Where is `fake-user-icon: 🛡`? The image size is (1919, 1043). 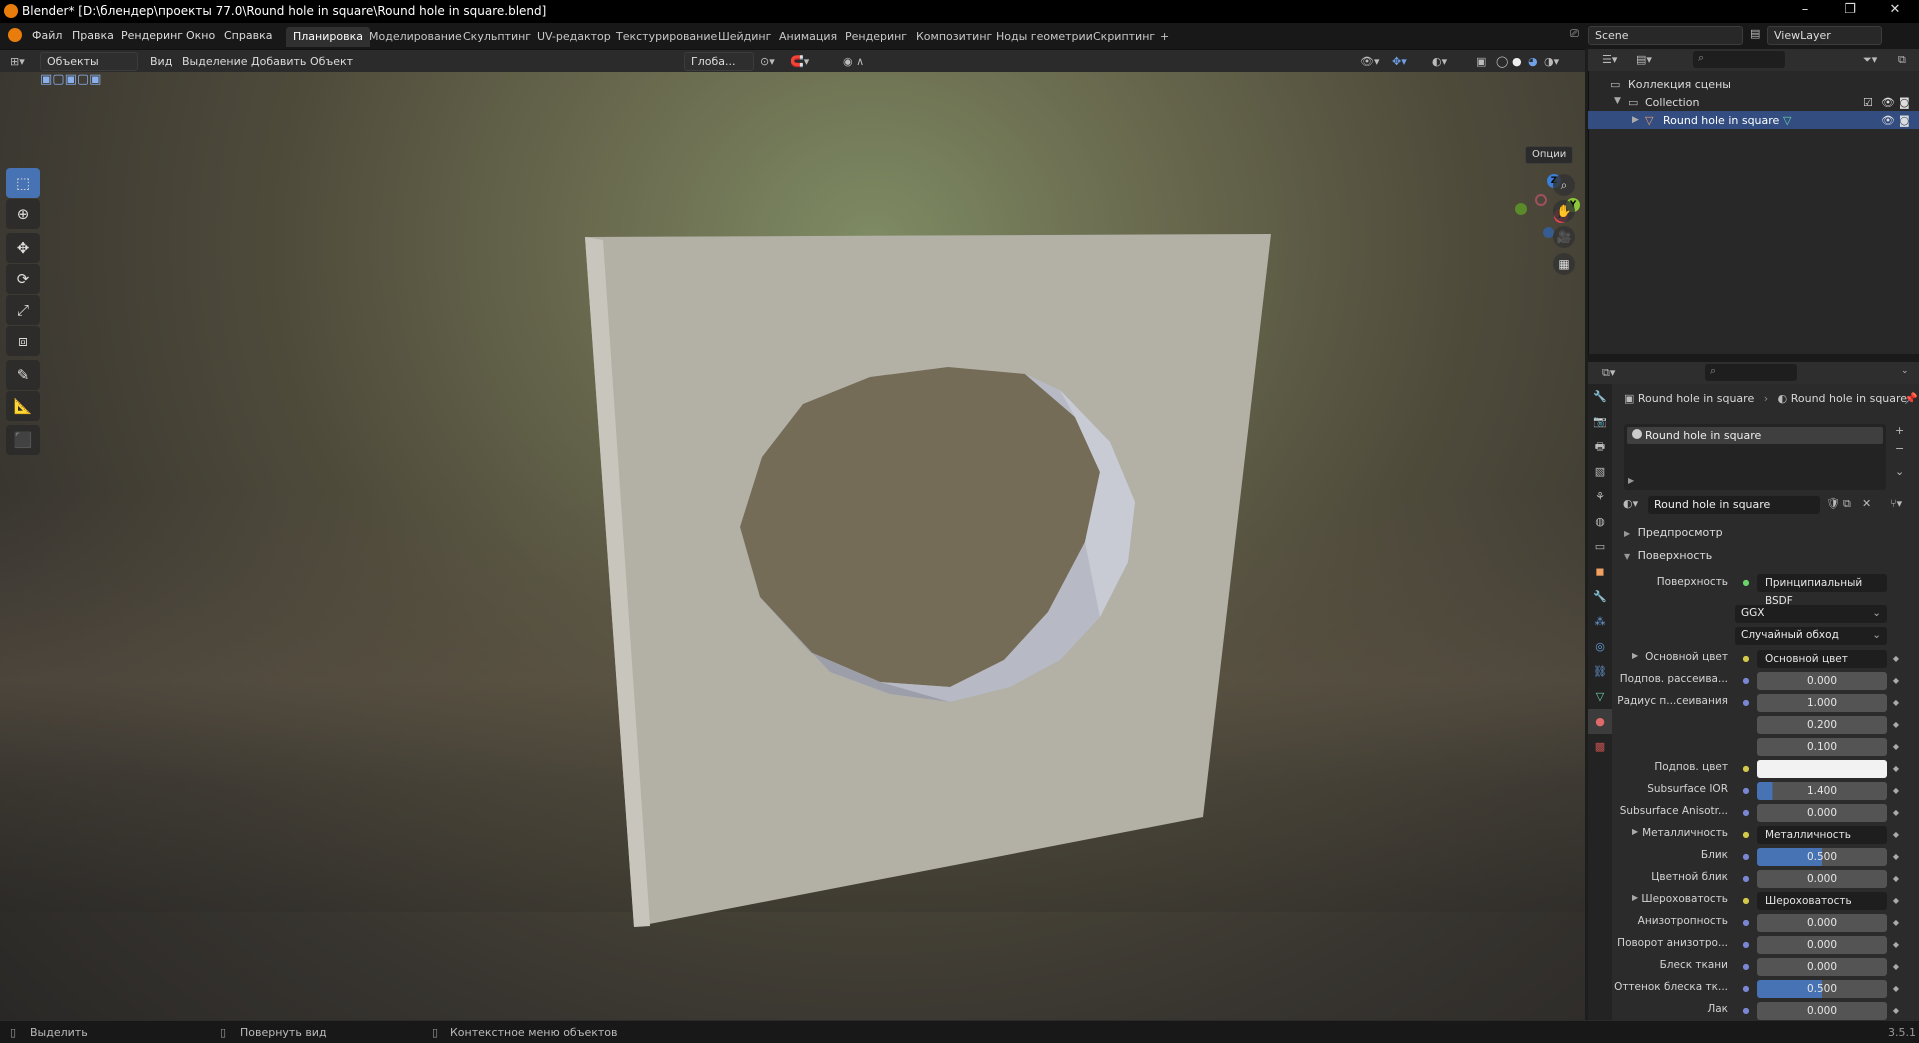
fake-user-icon: 🛡 is located at coordinates (1833, 503).